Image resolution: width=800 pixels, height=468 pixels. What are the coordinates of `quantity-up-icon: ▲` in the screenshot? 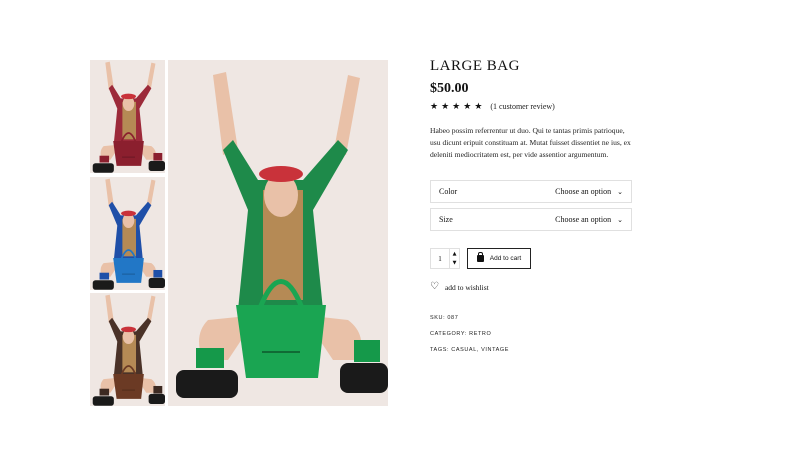 It's located at (454, 254).